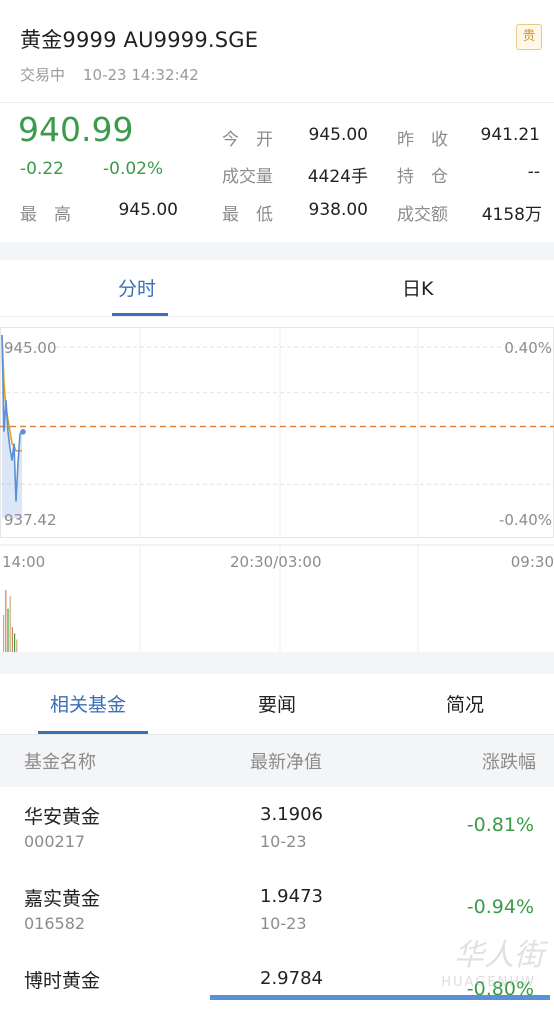 Image resolution: width=554 pixels, height=1034 pixels. I want to click on time-label-end: 09:30, so click(532, 562).